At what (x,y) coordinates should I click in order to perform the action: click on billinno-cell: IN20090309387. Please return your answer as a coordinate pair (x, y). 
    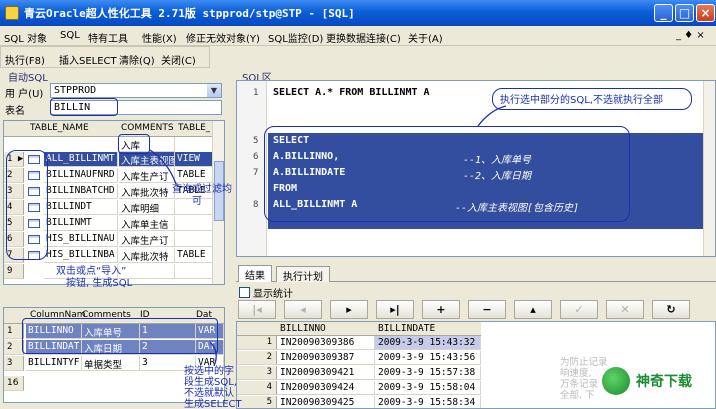
    Looking at the image, I should click on (326, 358).